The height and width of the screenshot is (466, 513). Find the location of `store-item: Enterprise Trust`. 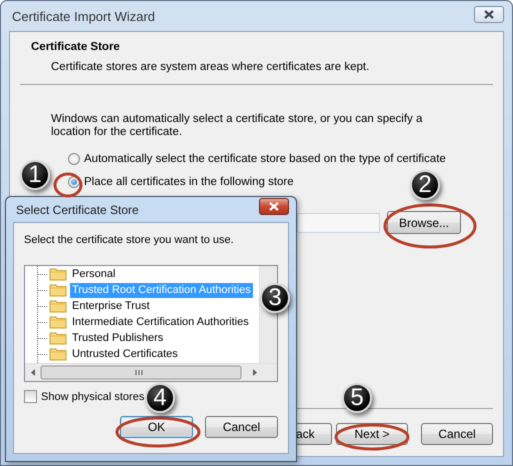

store-item: Enterprise Trust is located at coordinates (111, 306).